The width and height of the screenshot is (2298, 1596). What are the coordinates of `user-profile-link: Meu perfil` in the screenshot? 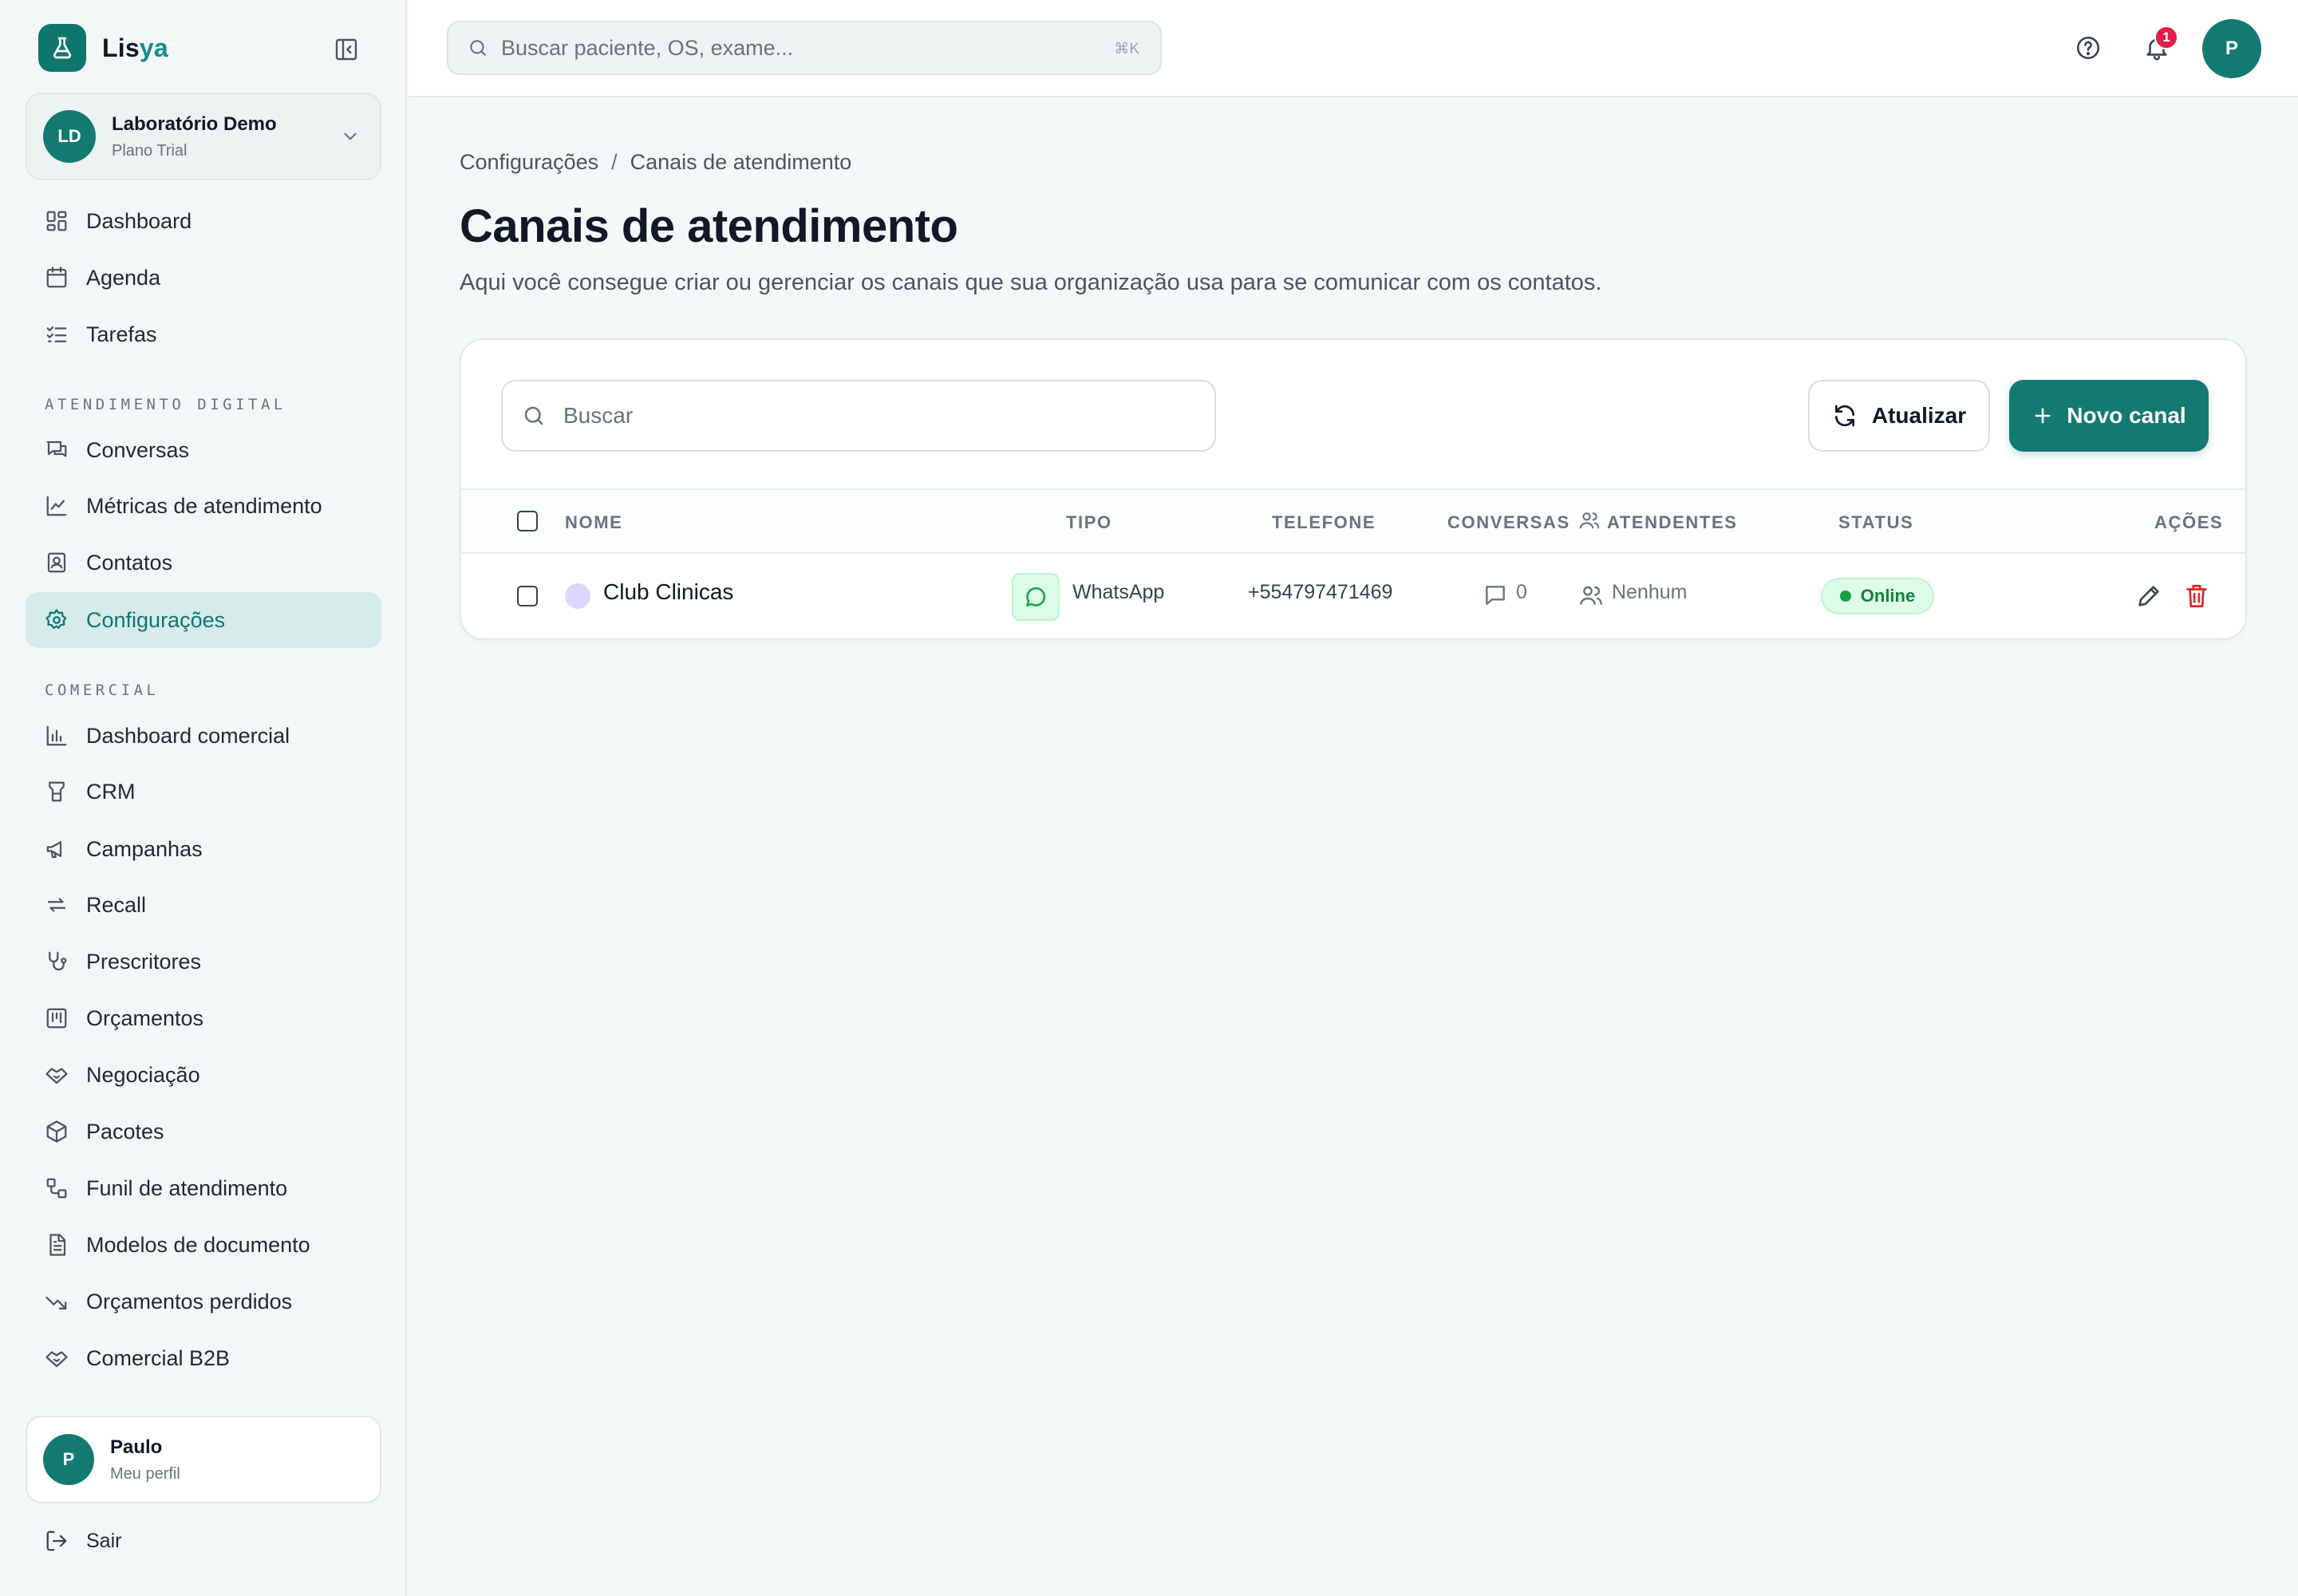 It's located at (145, 1473).